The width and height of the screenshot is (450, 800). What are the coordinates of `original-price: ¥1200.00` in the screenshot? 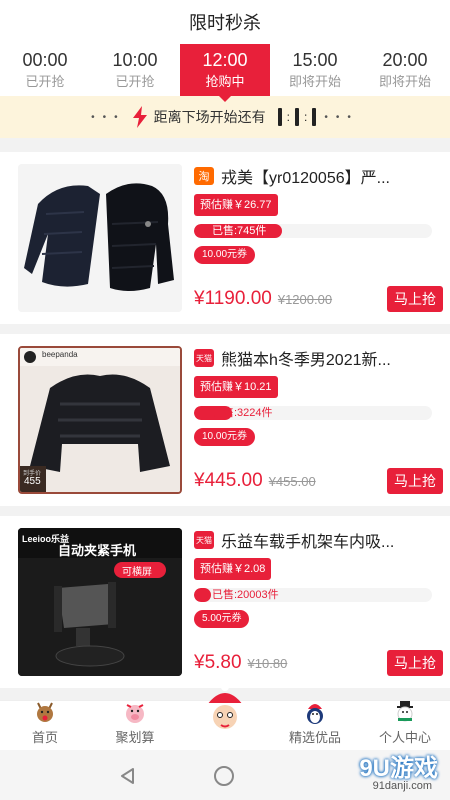 It's located at (305, 299).